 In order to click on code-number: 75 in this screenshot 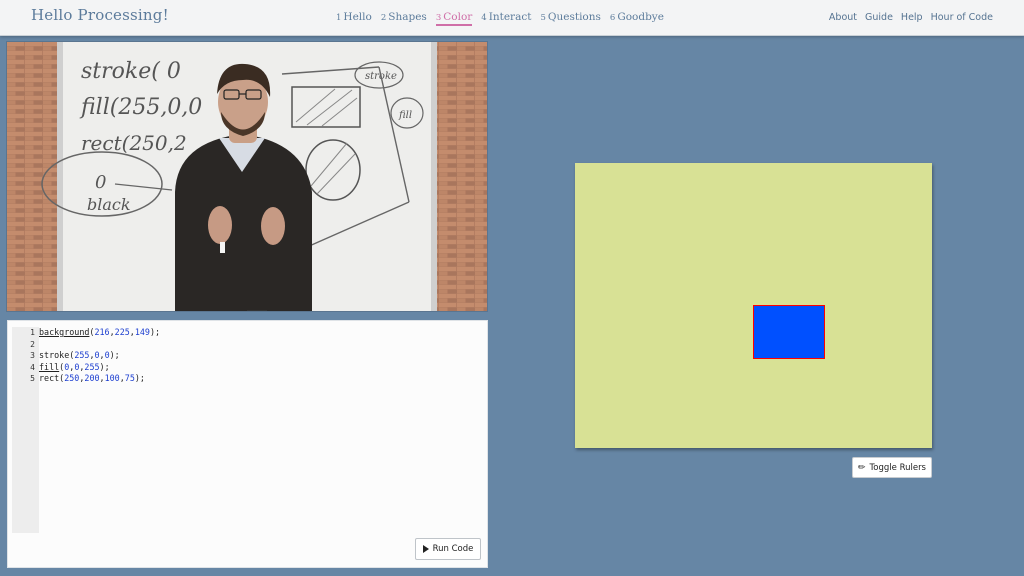, I will do `click(129, 378)`.